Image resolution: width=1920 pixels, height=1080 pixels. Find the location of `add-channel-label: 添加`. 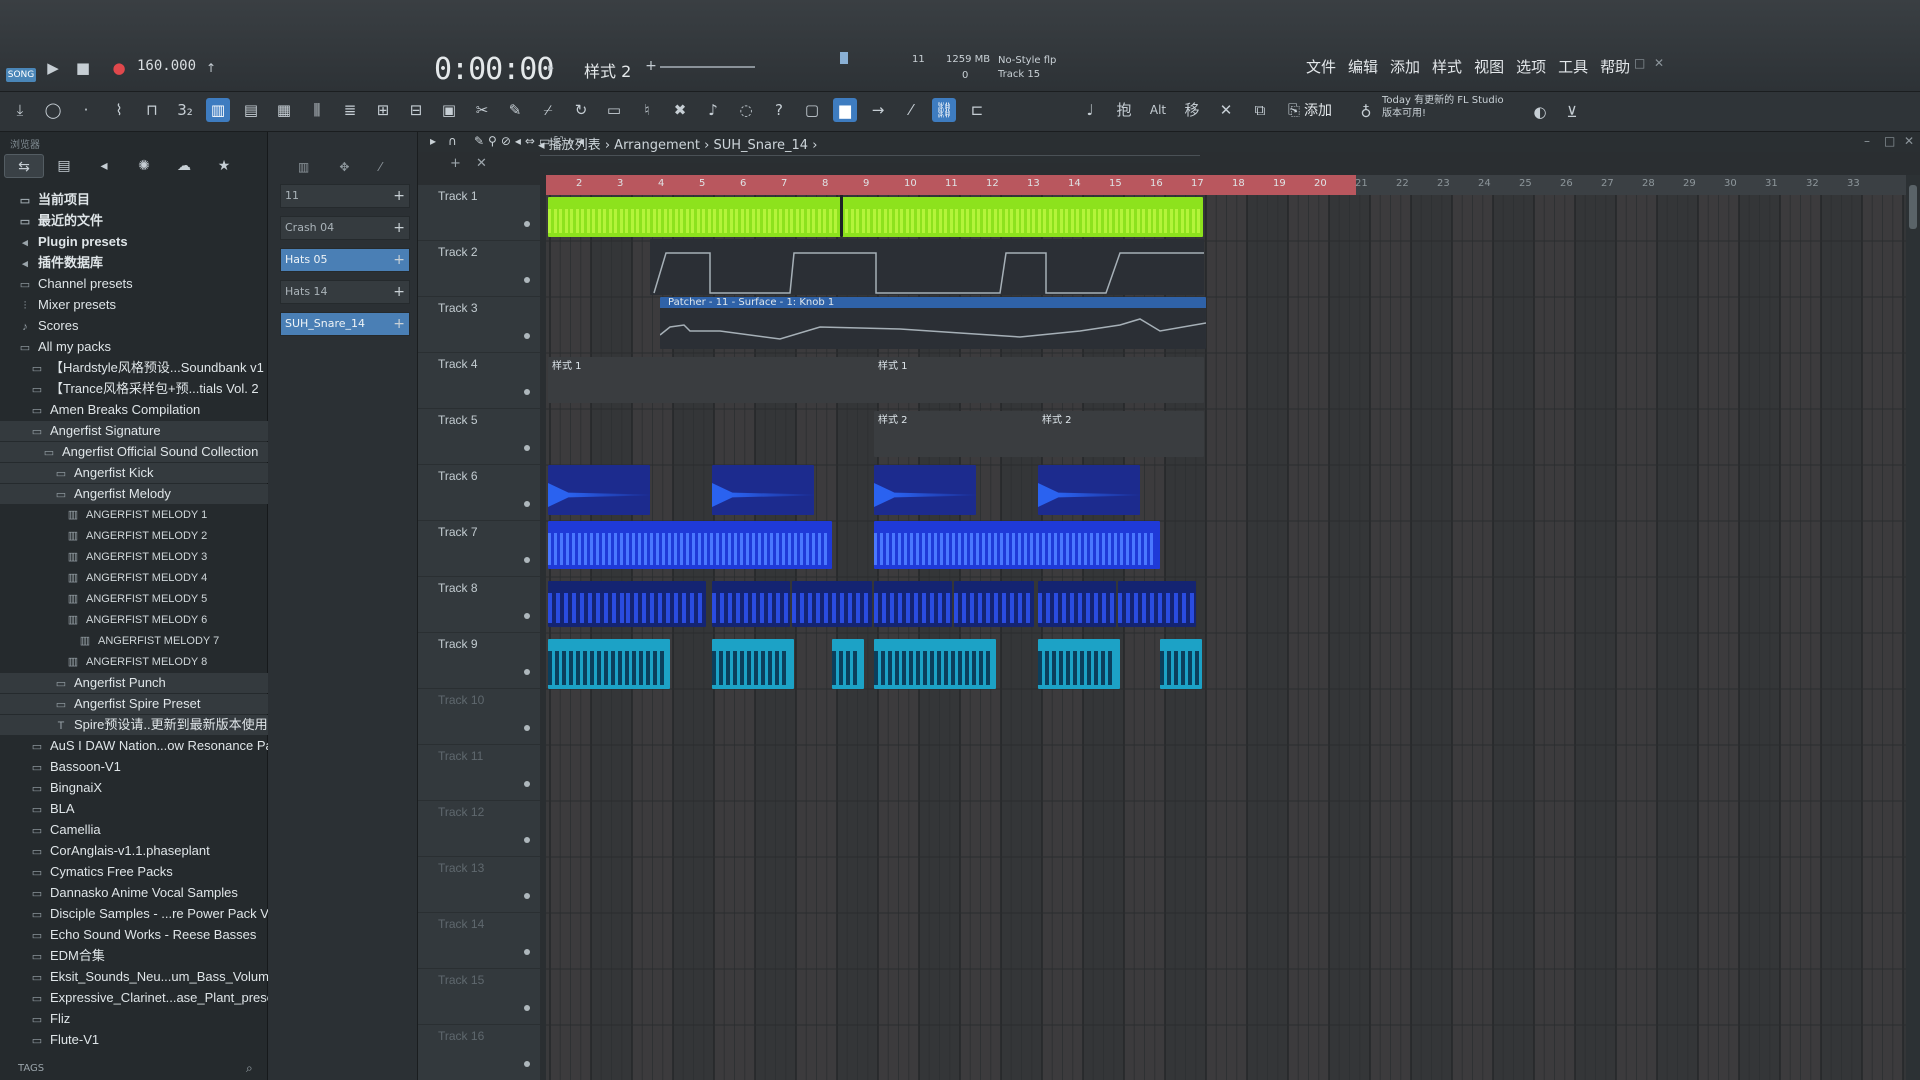

add-channel-label: 添加 is located at coordinates (1318, 110).